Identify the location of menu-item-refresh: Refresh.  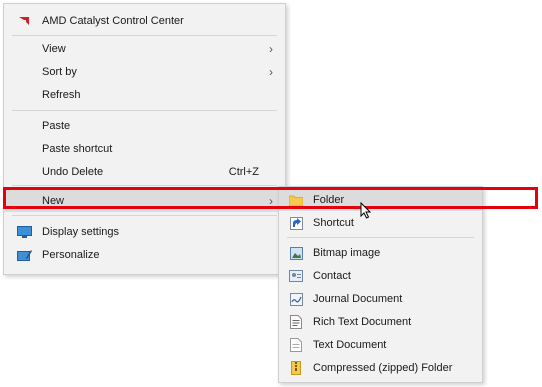
(144, 95).